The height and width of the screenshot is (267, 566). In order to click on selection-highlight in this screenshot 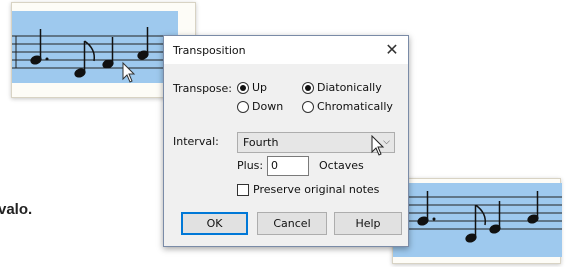, I will do `click(95, 47)`.